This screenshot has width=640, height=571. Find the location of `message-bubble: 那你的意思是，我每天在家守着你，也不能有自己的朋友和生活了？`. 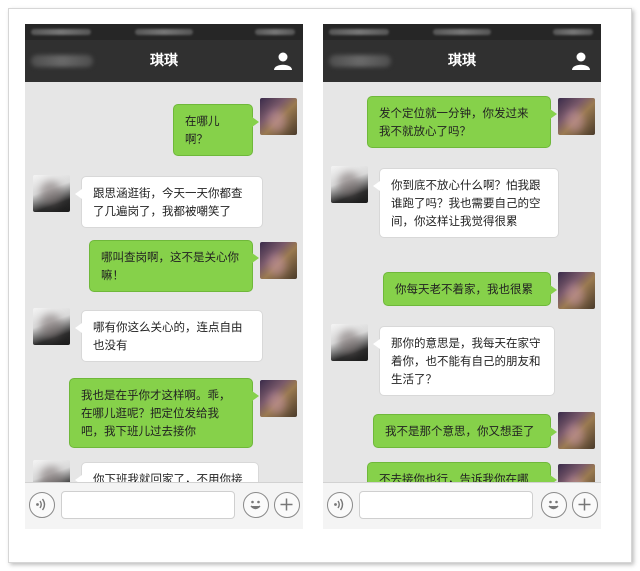

message-bubble: 那你的意思是，我每天在家守着你，也不能有自己的朋友和生活了？ is located at coordinates (464, 361).